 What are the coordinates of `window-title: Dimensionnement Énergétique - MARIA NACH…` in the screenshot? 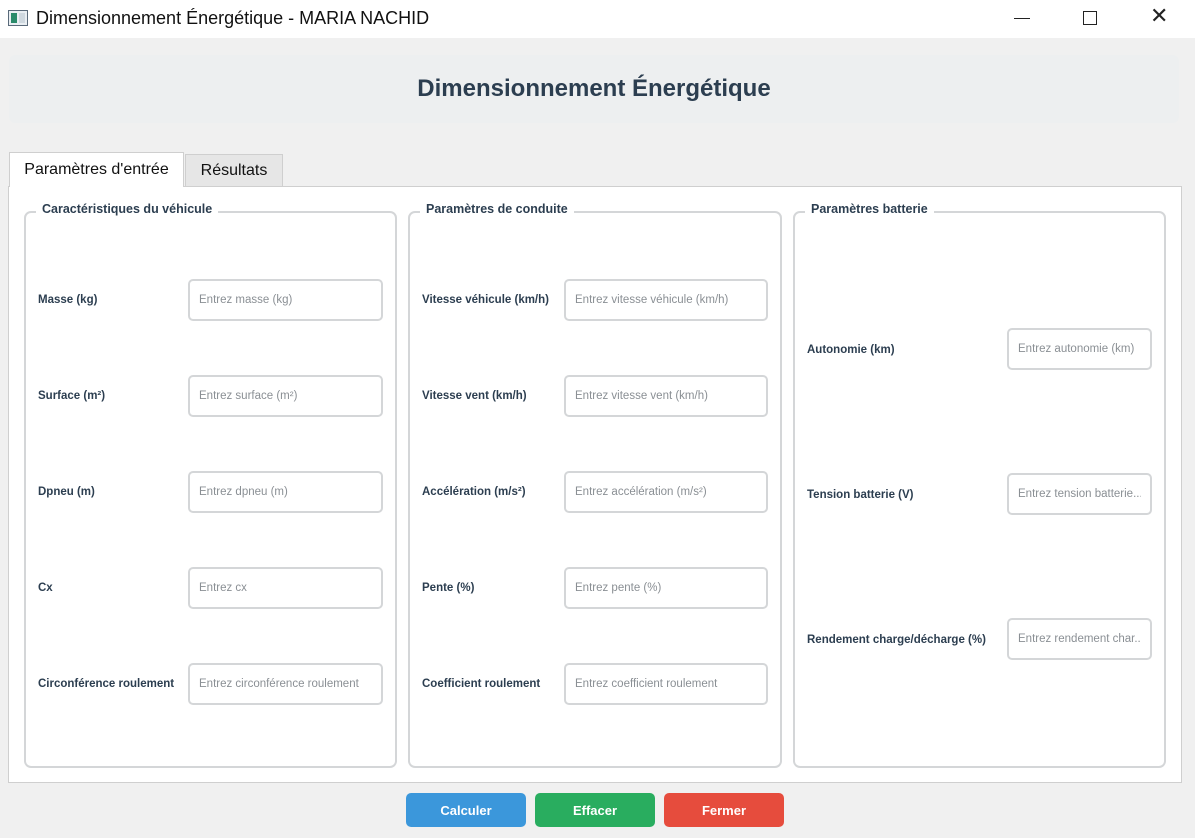 It's located at (233, 18).